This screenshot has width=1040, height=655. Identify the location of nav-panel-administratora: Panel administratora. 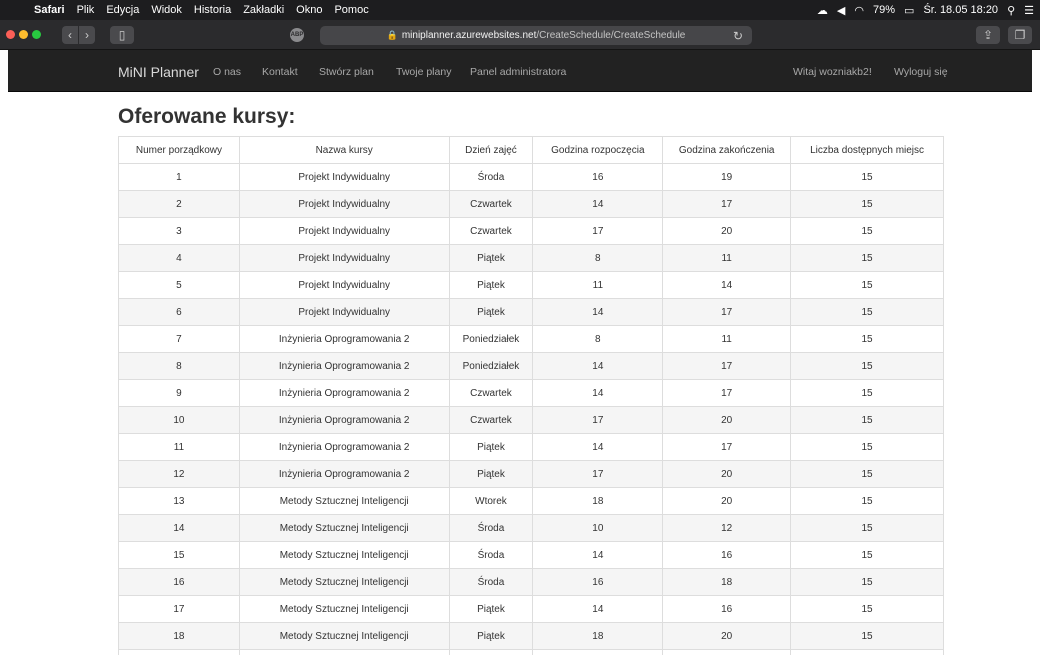
(518, 72).